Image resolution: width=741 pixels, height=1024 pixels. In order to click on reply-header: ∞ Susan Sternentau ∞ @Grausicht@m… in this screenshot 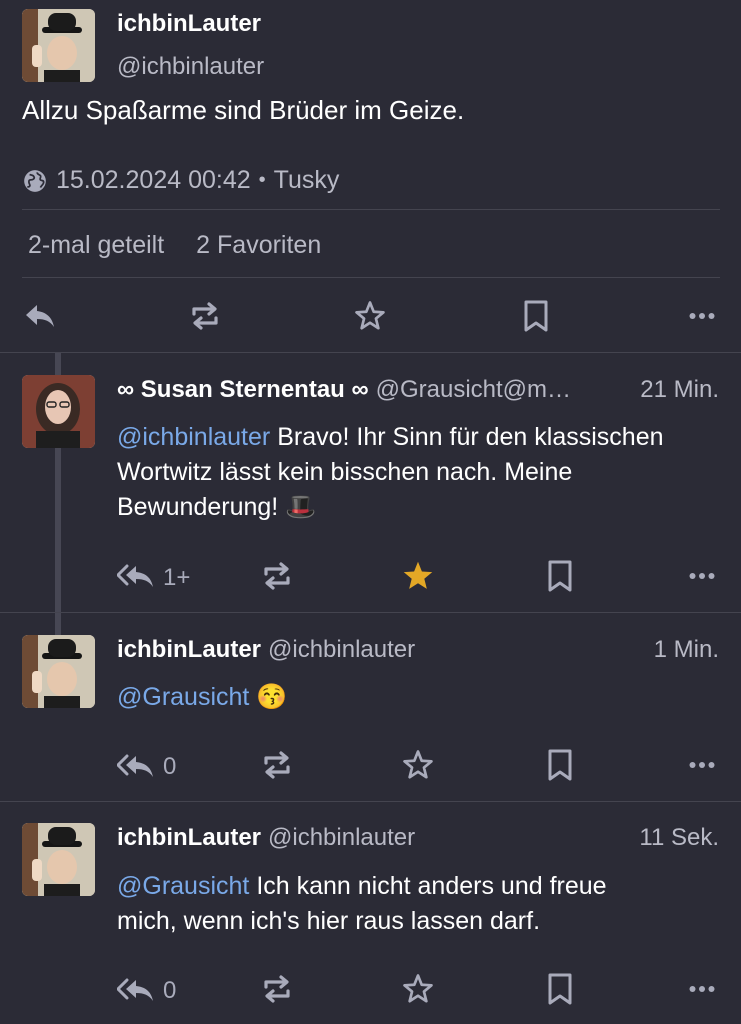, I will do `click(344, 390)`.